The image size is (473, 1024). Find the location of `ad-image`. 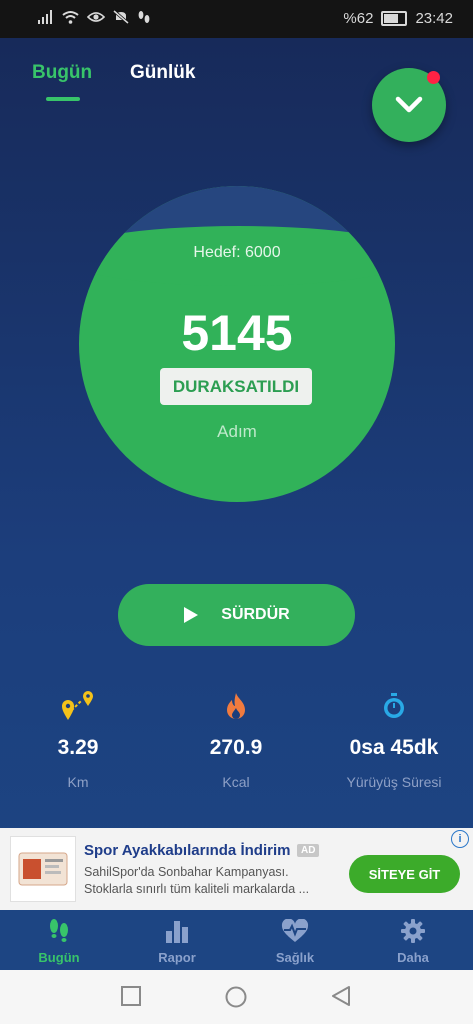

ad-image is located at coordinates (43, 869).